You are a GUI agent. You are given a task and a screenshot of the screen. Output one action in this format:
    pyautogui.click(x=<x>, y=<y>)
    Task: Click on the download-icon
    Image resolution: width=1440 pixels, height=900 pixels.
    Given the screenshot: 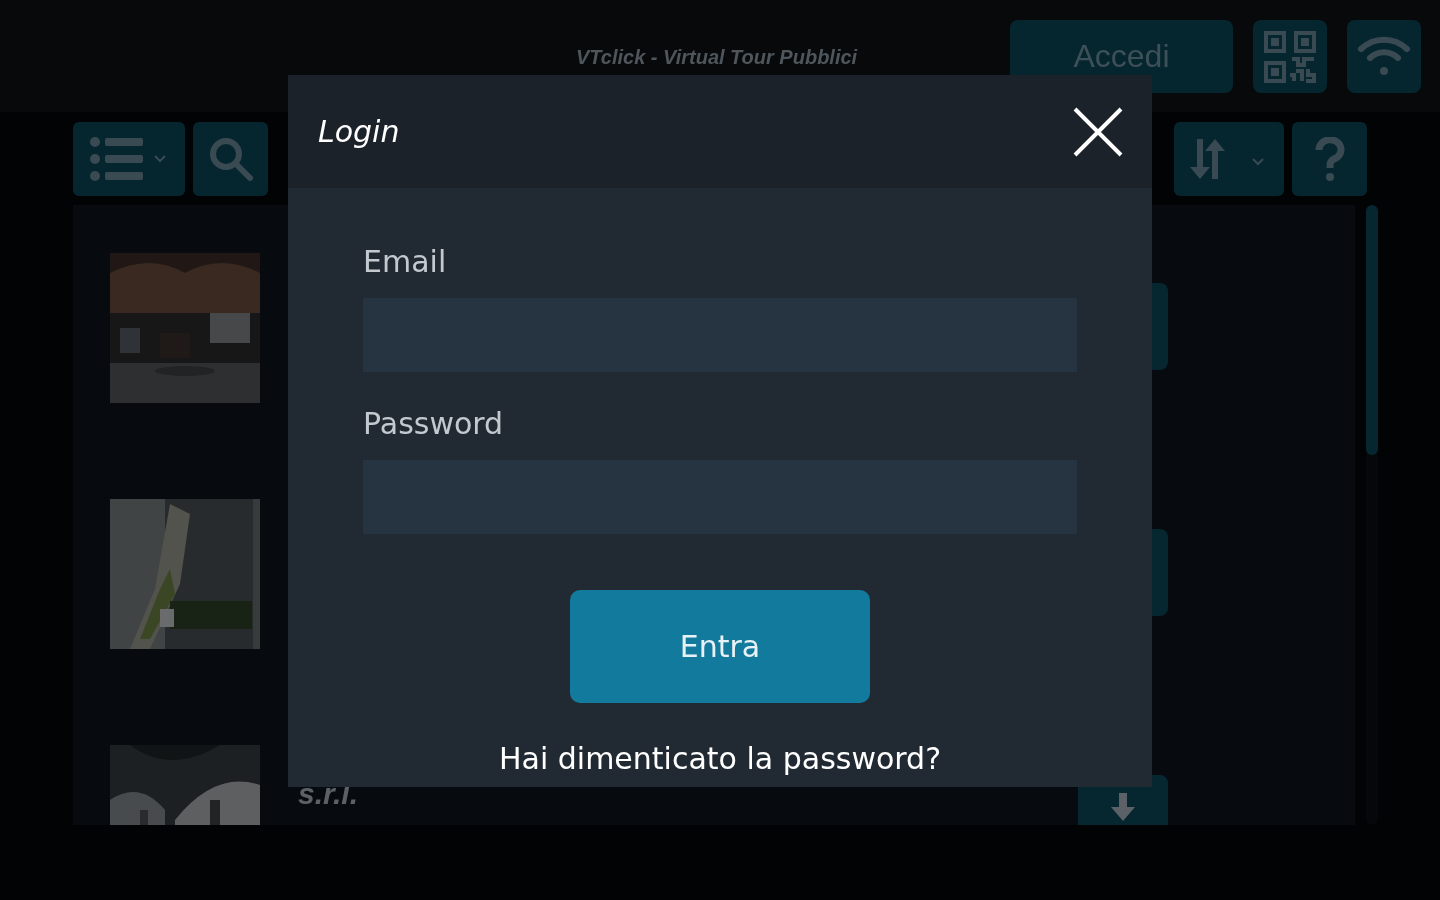 What is the action you would take?
    pyautogui.click(x=1123, y=807)
    